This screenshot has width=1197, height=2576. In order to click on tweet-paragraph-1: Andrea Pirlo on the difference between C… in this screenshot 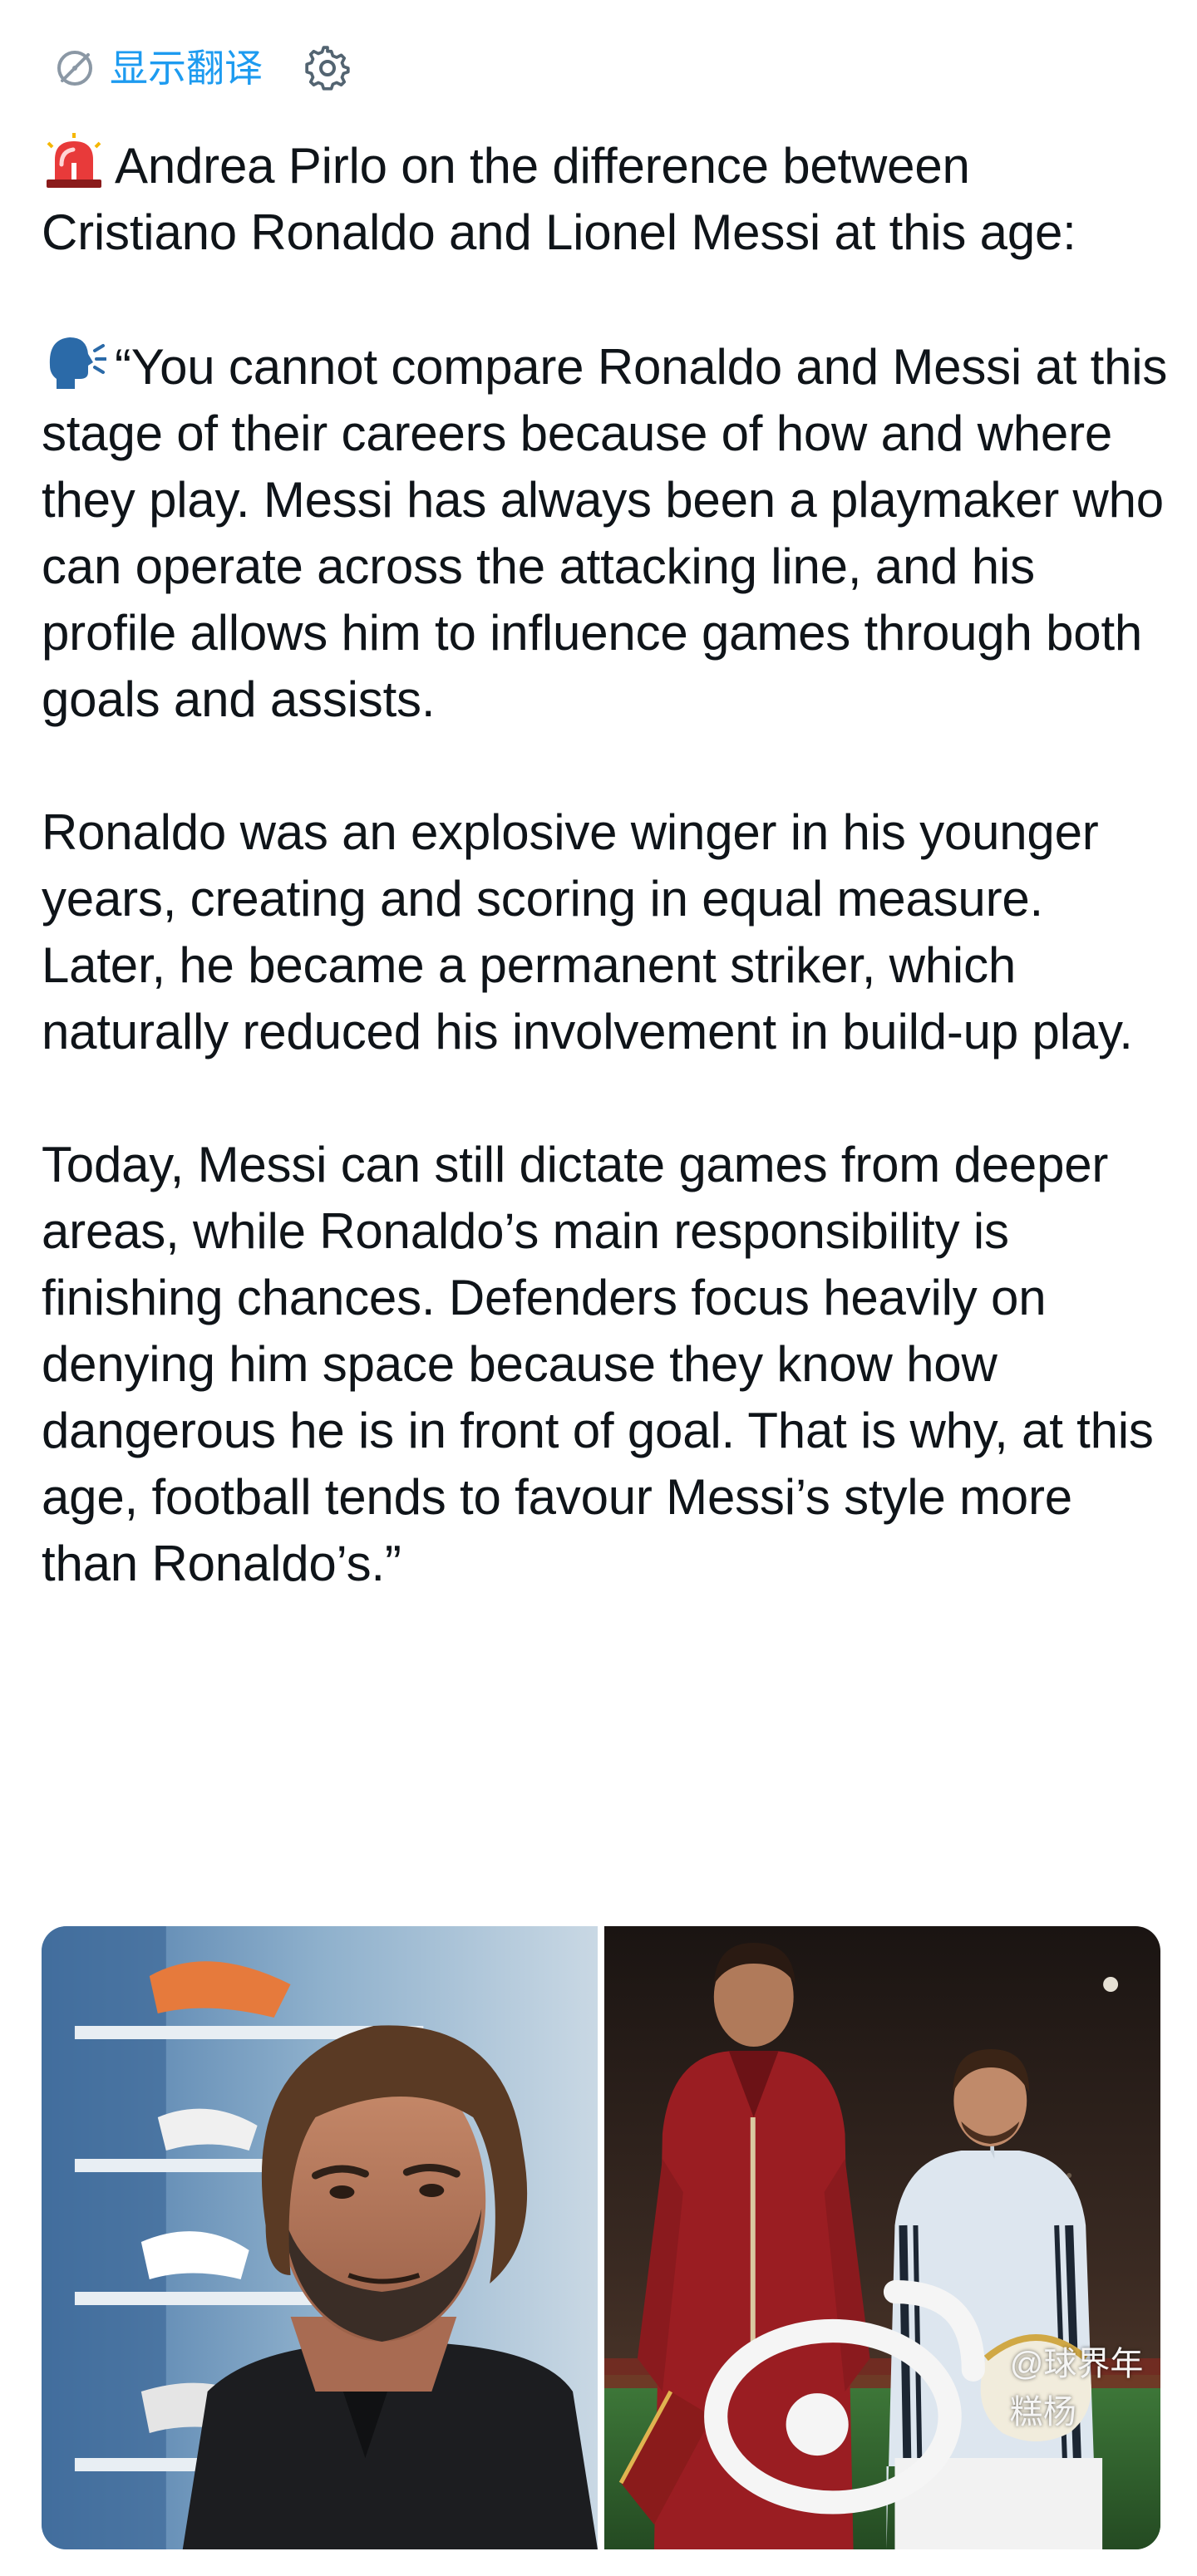, I will do `click(607, 198)`.